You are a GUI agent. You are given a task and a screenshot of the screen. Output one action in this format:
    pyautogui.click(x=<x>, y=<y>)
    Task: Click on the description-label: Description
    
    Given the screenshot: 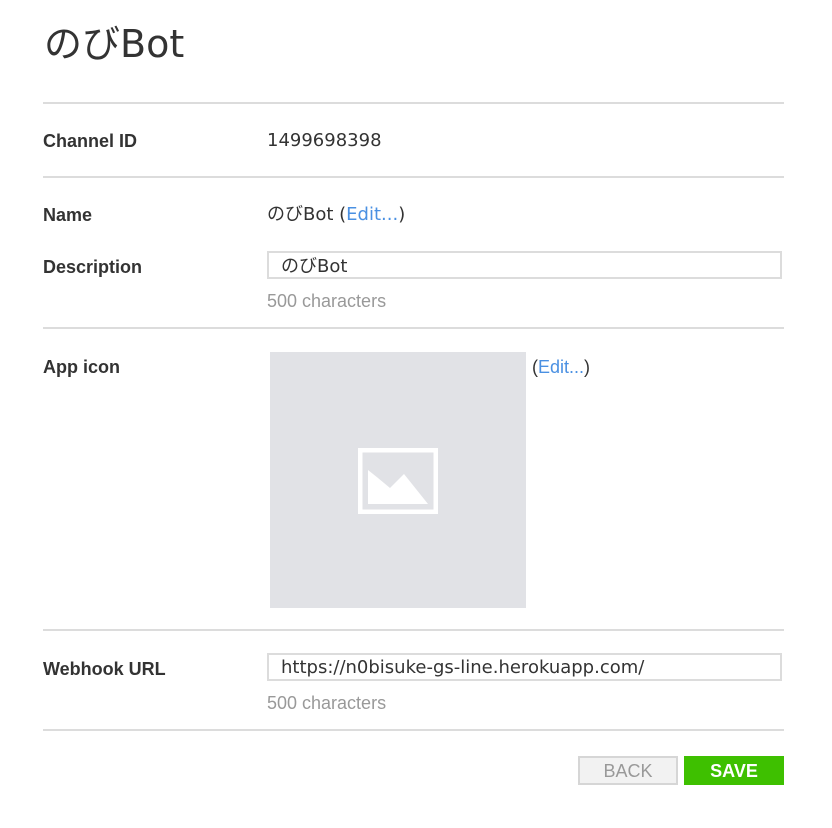 What is the action you would take?
    pyautogui.click(x=93, y=267)
    